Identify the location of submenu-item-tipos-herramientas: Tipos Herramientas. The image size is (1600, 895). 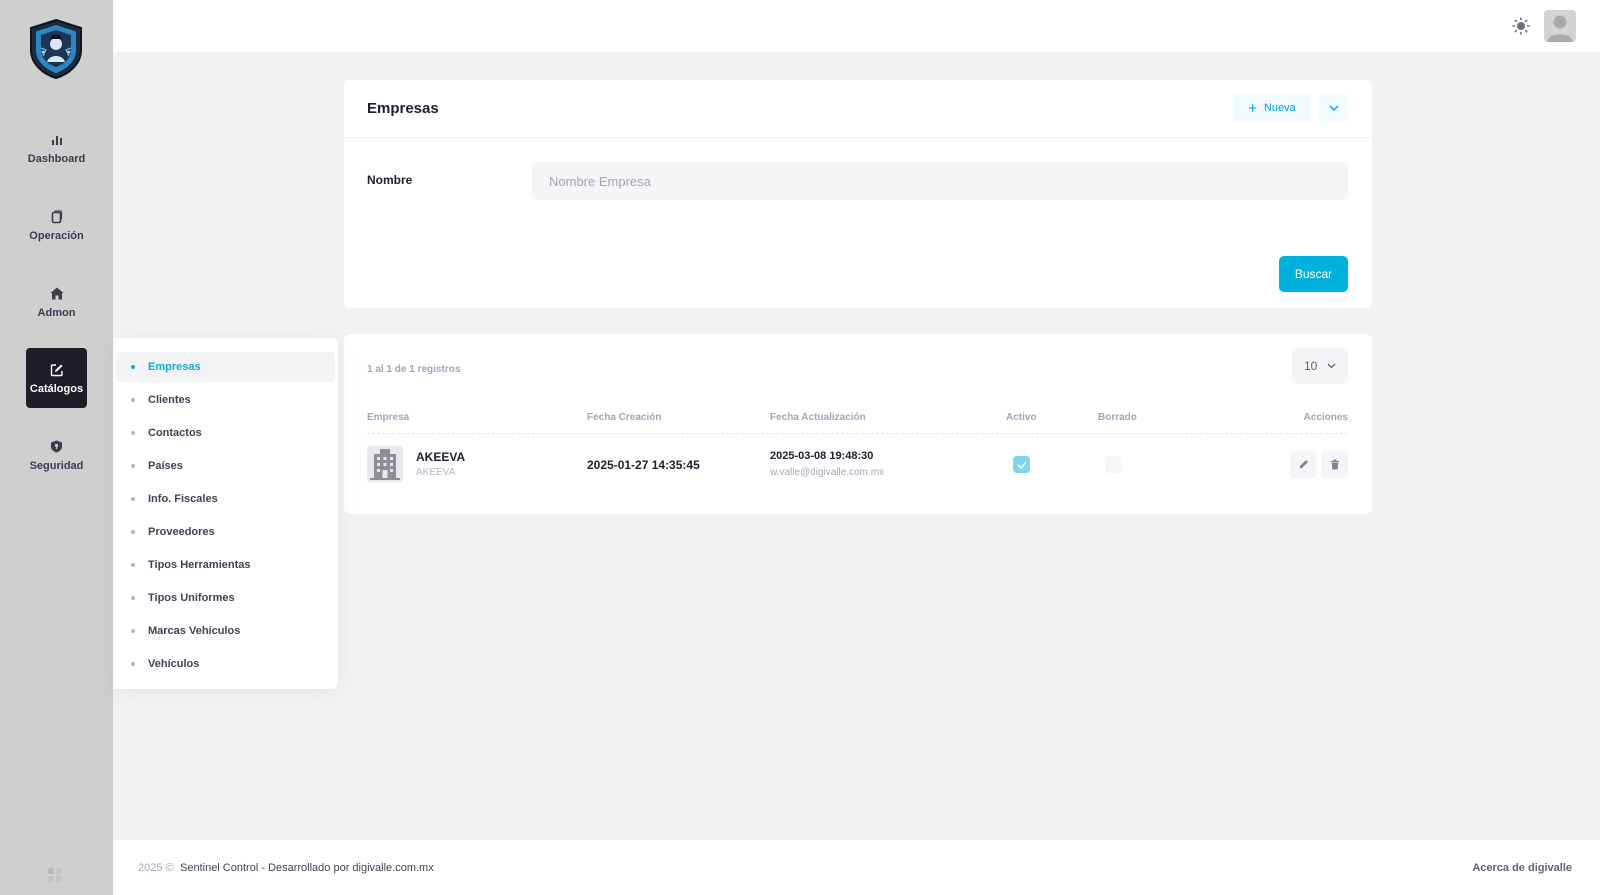
(225, 565).